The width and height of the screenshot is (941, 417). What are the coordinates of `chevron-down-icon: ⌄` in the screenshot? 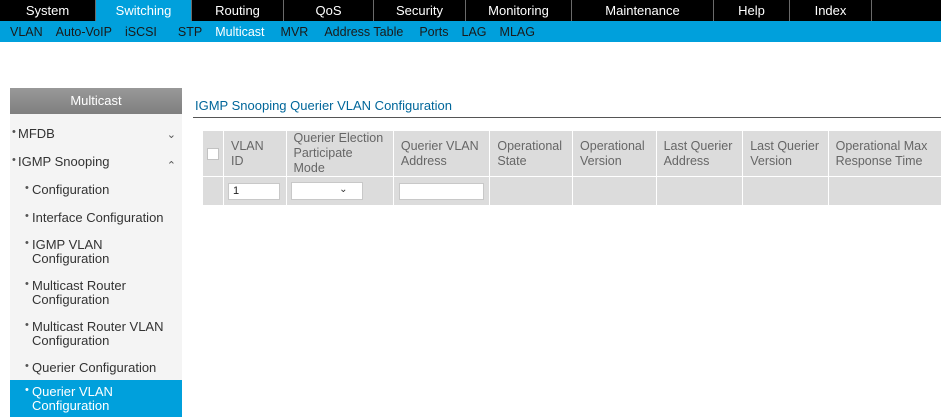 It's located at (171, 134).